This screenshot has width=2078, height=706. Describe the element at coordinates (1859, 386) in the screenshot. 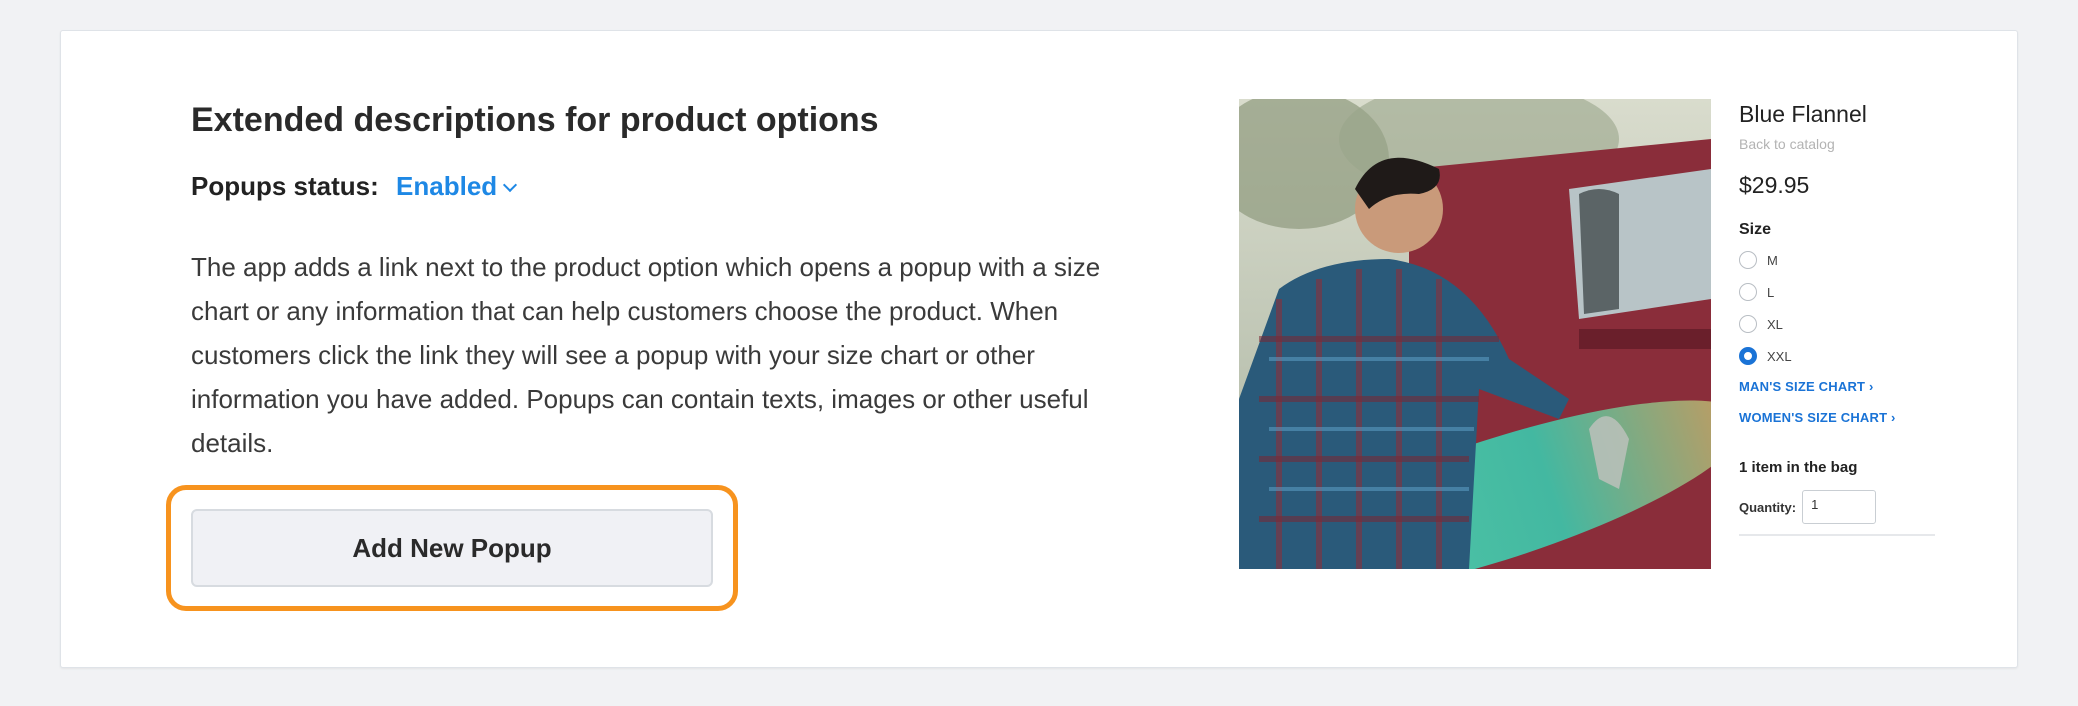

I see `mans-size-chart-link: MAN'S SIZE CHART ›` at that location.